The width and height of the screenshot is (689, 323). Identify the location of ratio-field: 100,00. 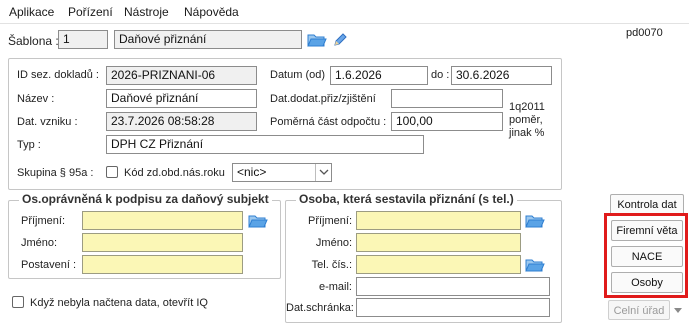
(447, 121).